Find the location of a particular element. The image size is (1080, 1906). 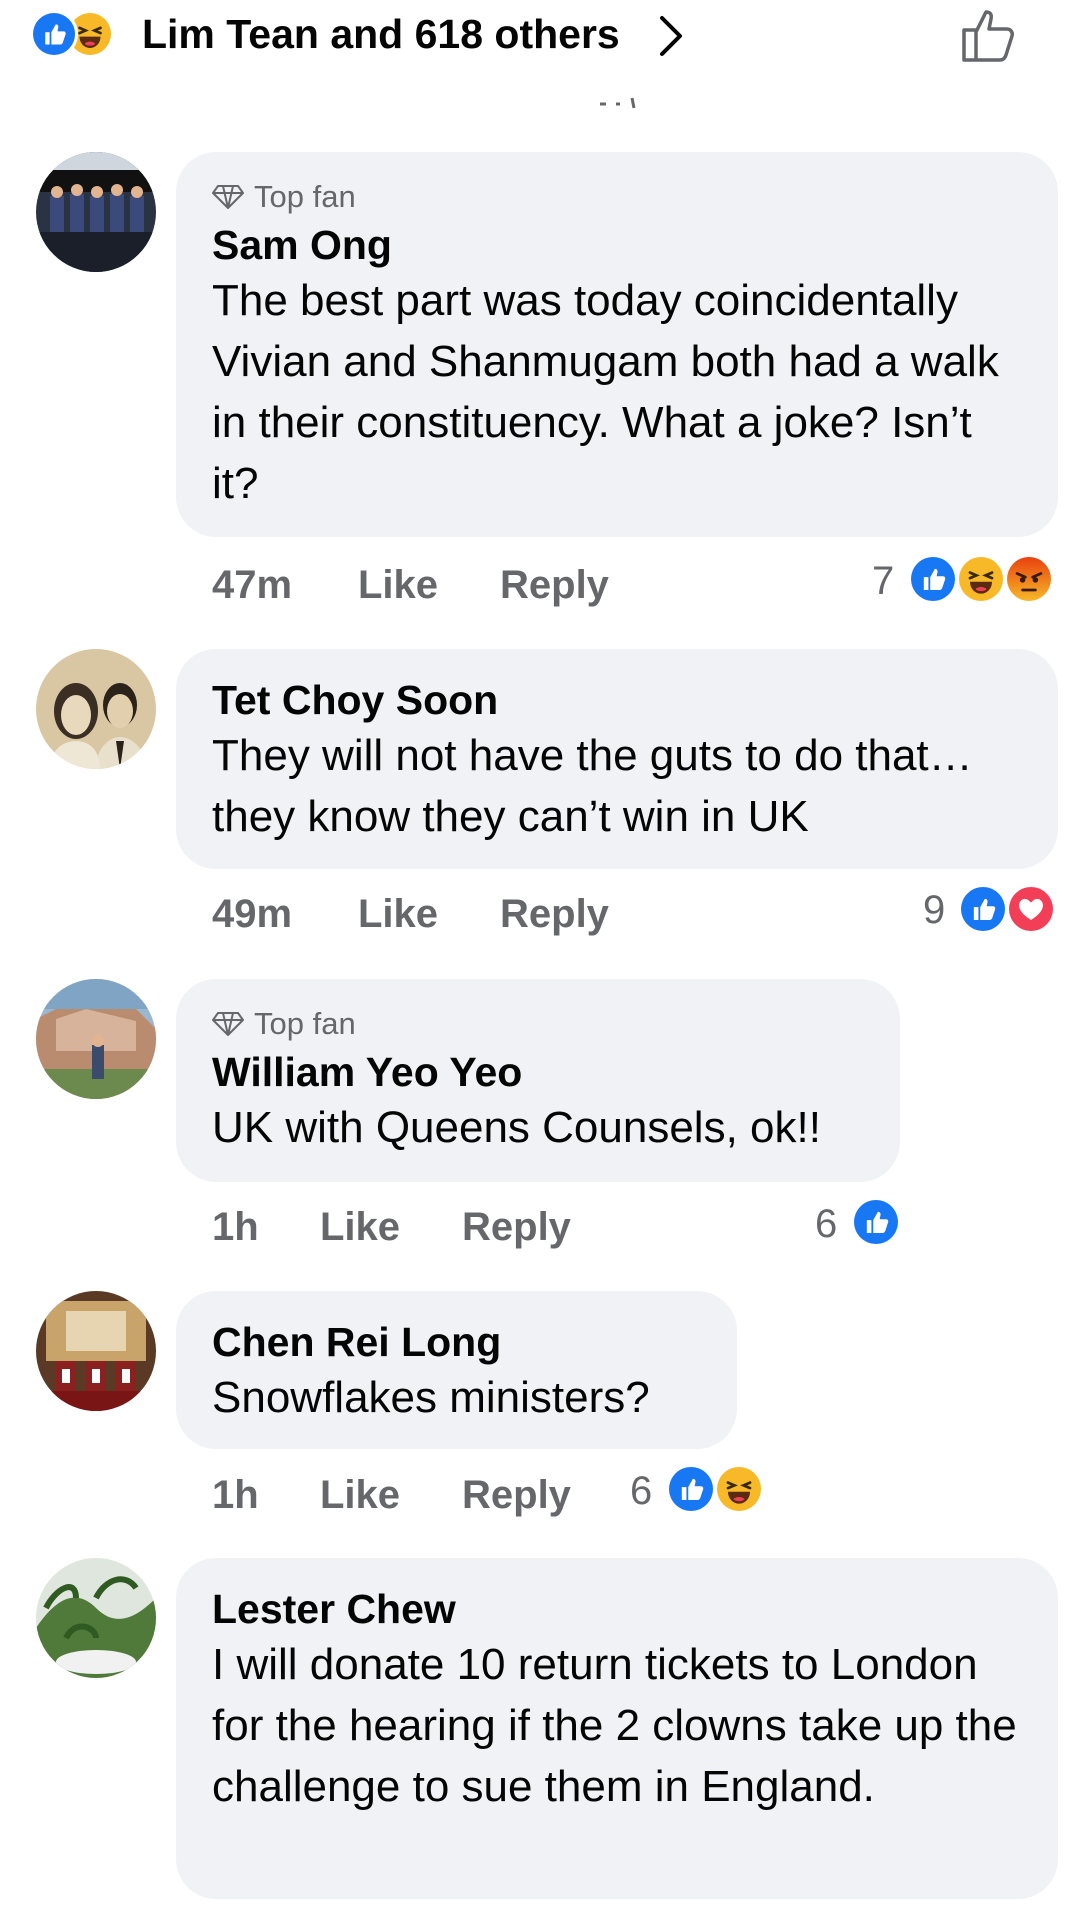

truncated-text-fragment is located at coordinates (618, 103).